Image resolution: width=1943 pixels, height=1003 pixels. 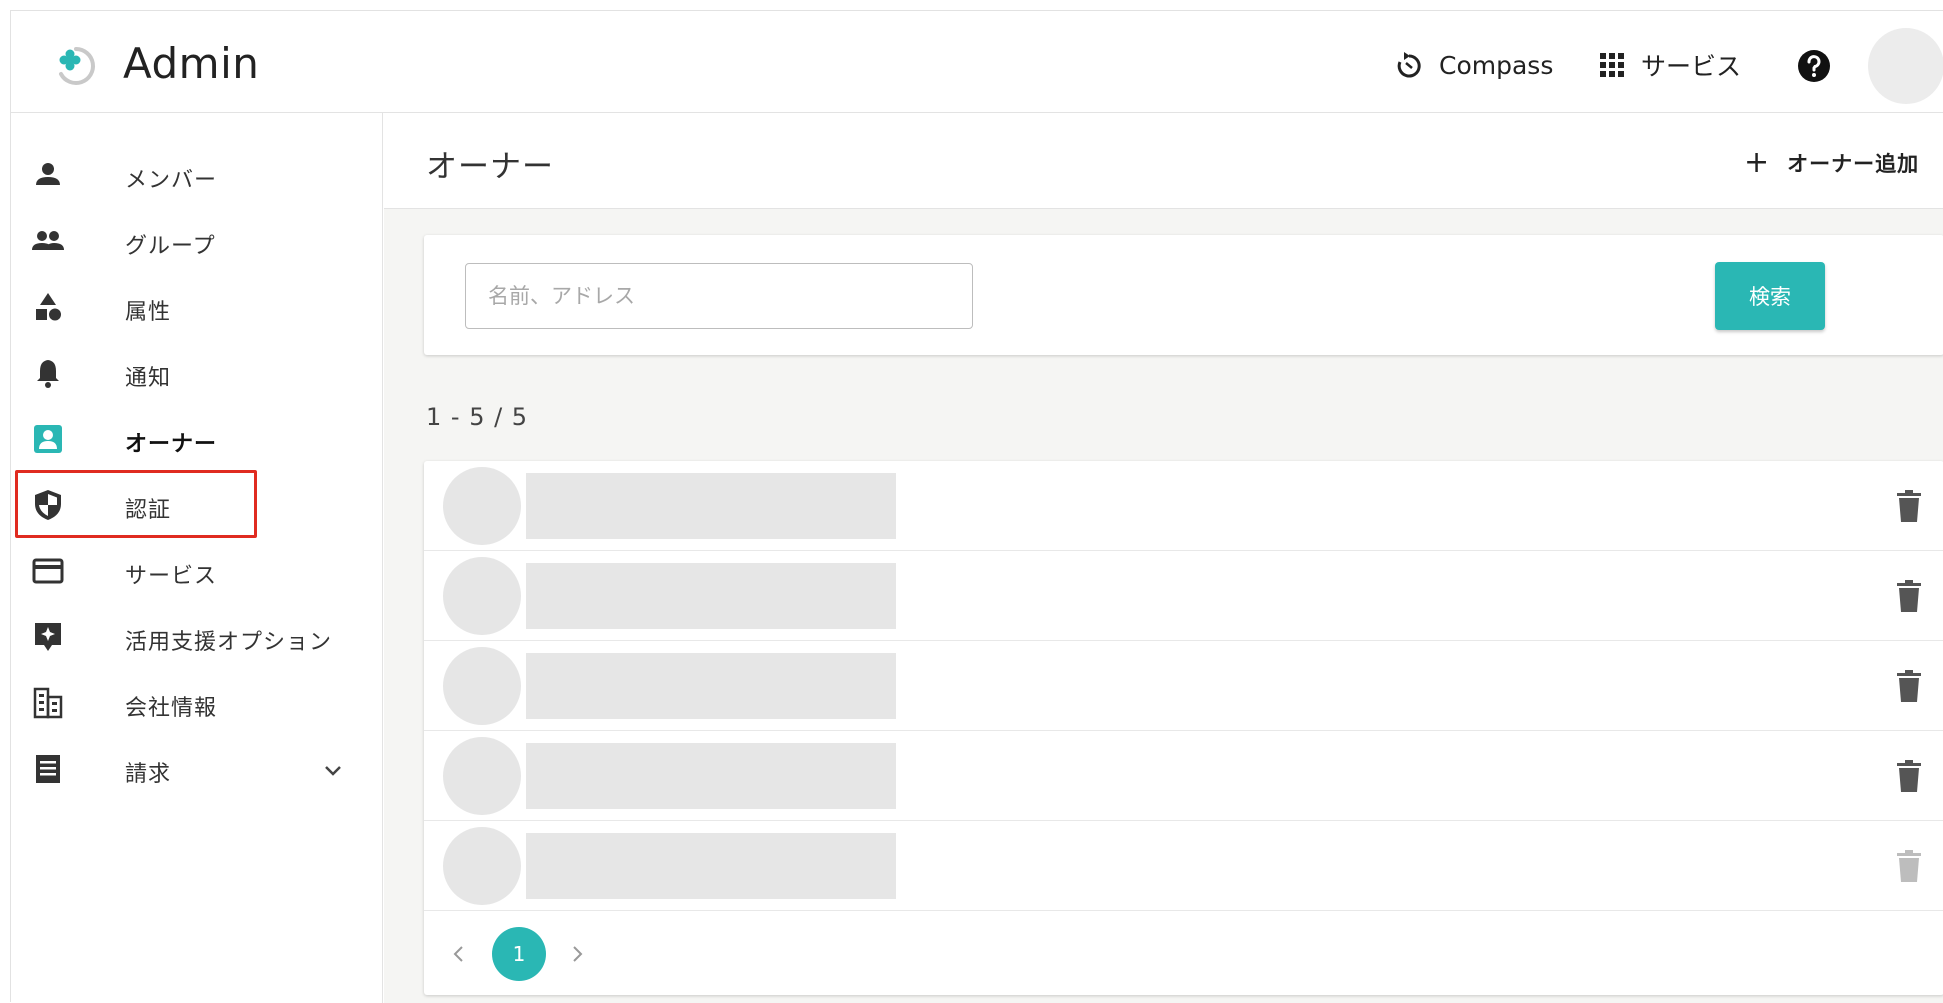 I want to click on sidebar-item-label: サービス, so click(x=171, y=576).